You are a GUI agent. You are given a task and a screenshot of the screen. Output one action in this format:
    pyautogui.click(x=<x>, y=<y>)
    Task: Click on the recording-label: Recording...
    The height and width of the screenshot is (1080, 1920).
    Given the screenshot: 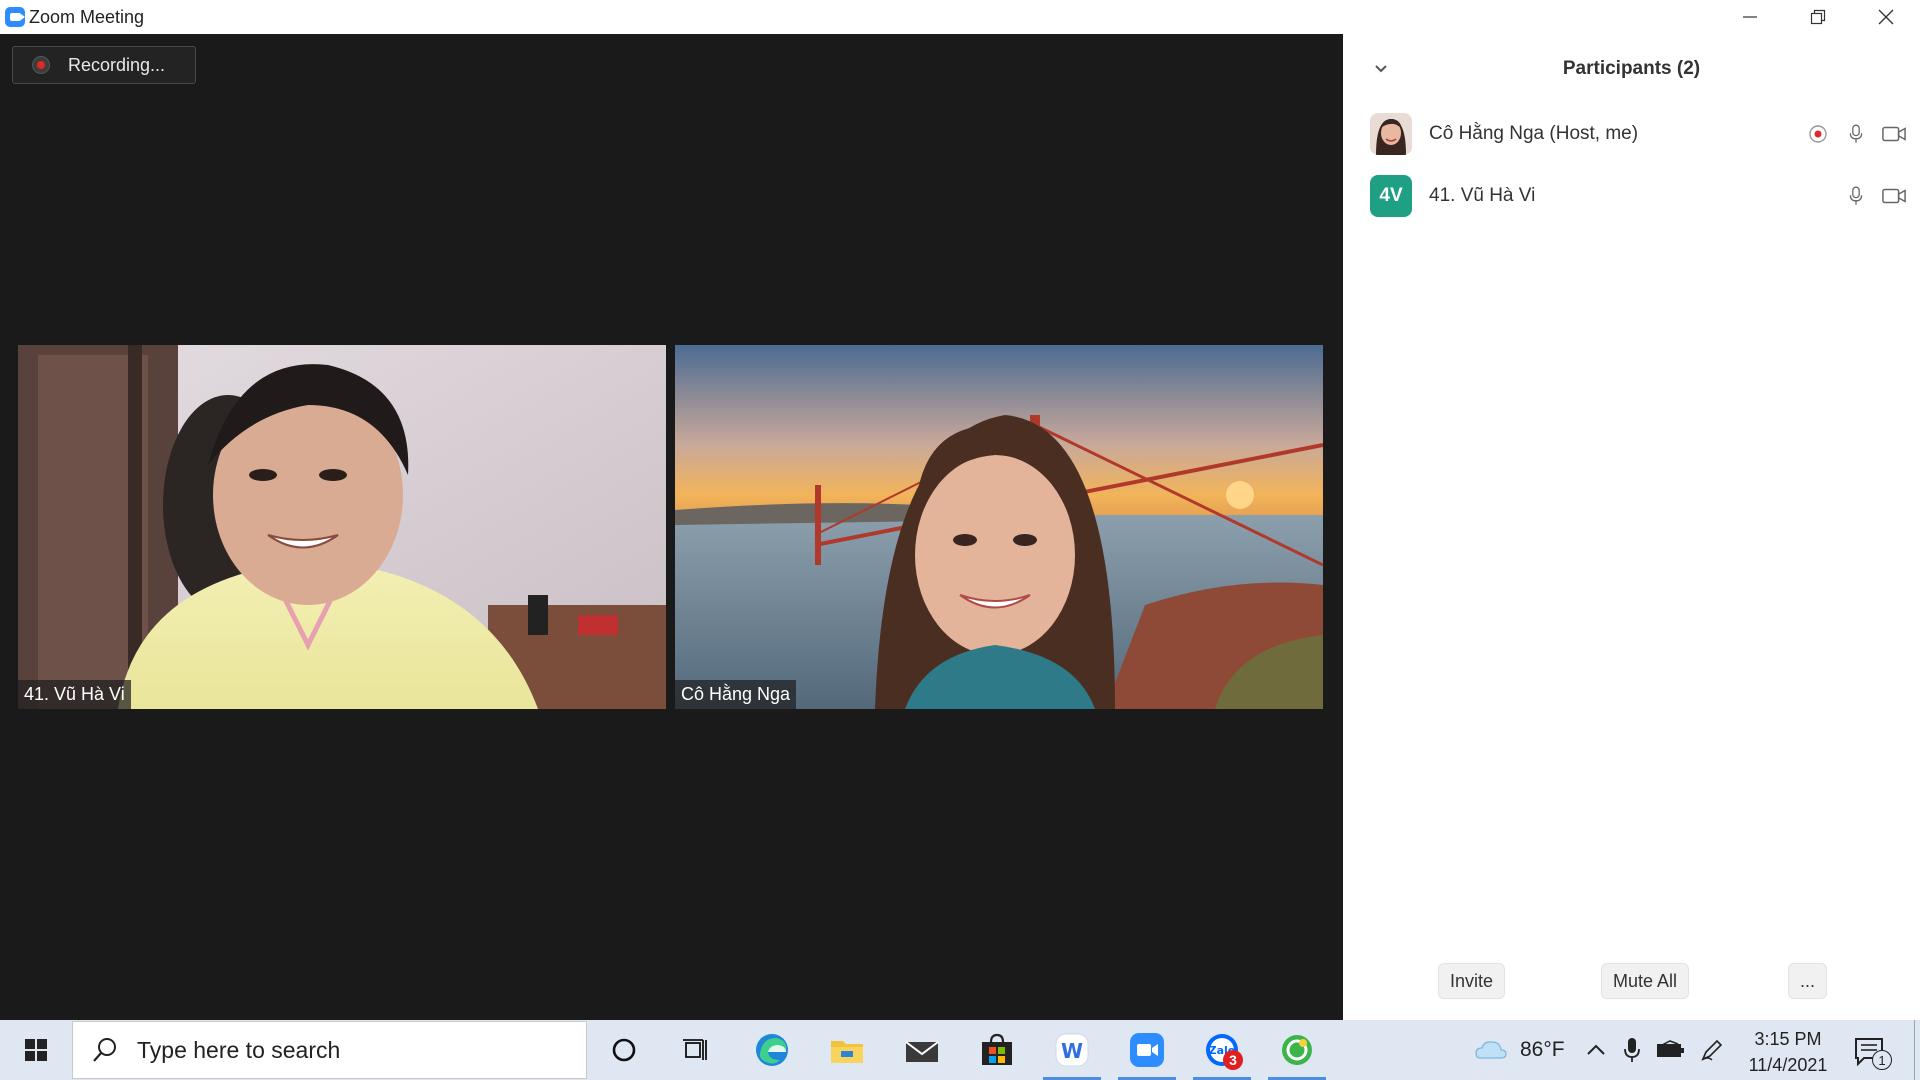 What is the action you would take?
    pyautogui.click(x=117, y=64)
    